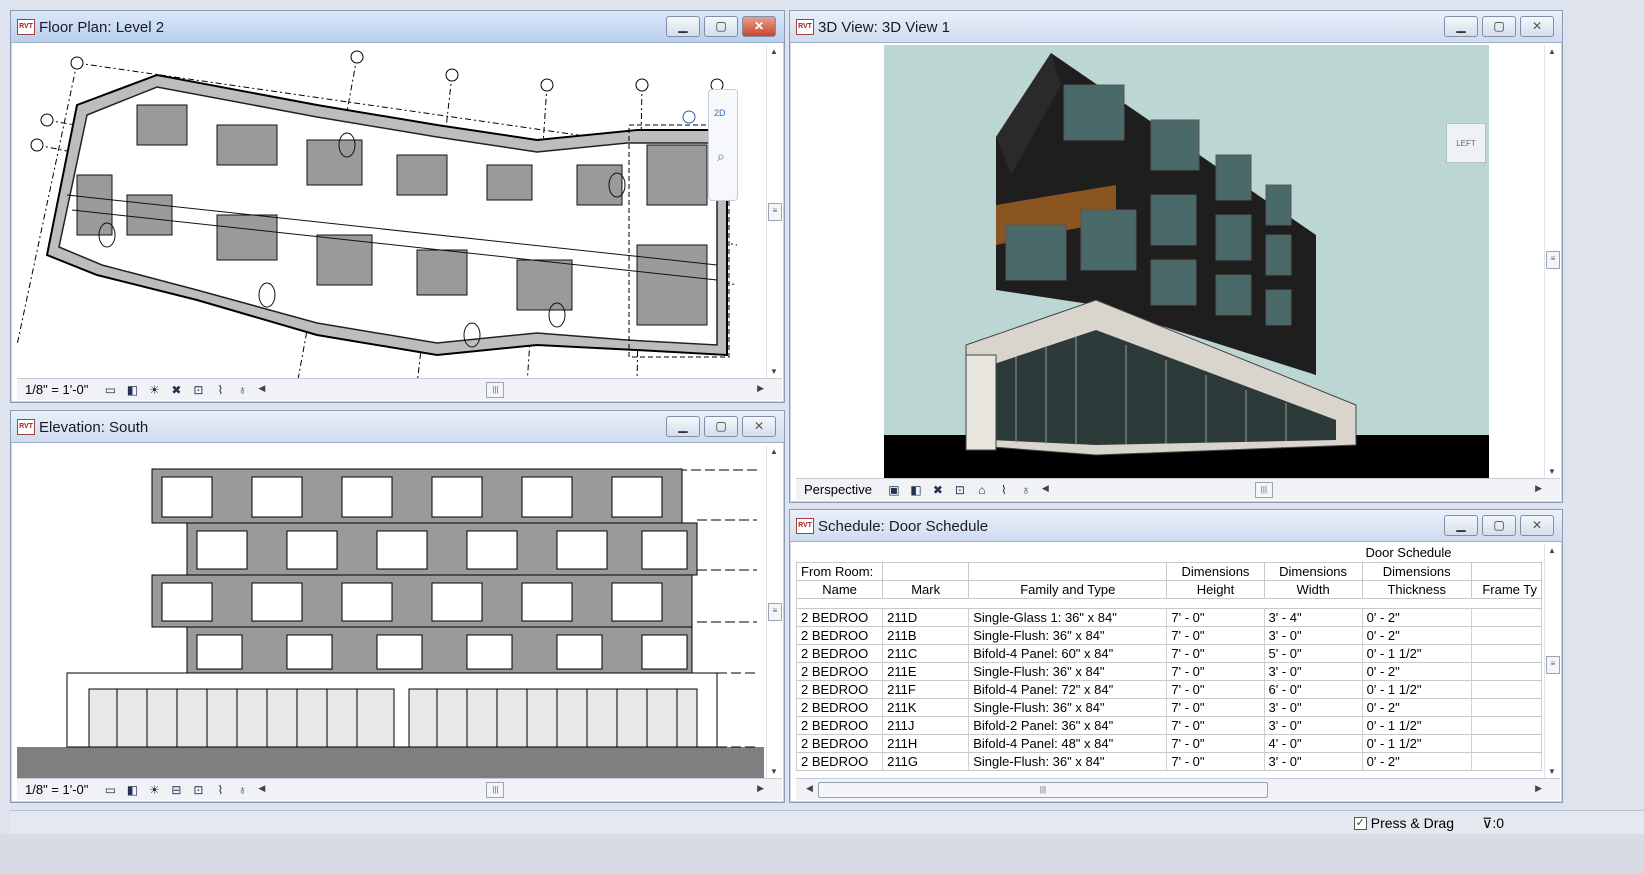 This screenshot has height=873, width=1644. I want to click on close-button: ✕, so click(1537, 525).